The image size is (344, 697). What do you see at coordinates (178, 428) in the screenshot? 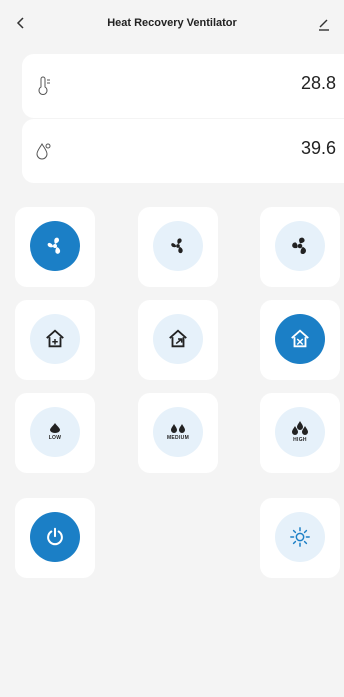
I see `drop-medium-icon` at bounding box center [178, 428].